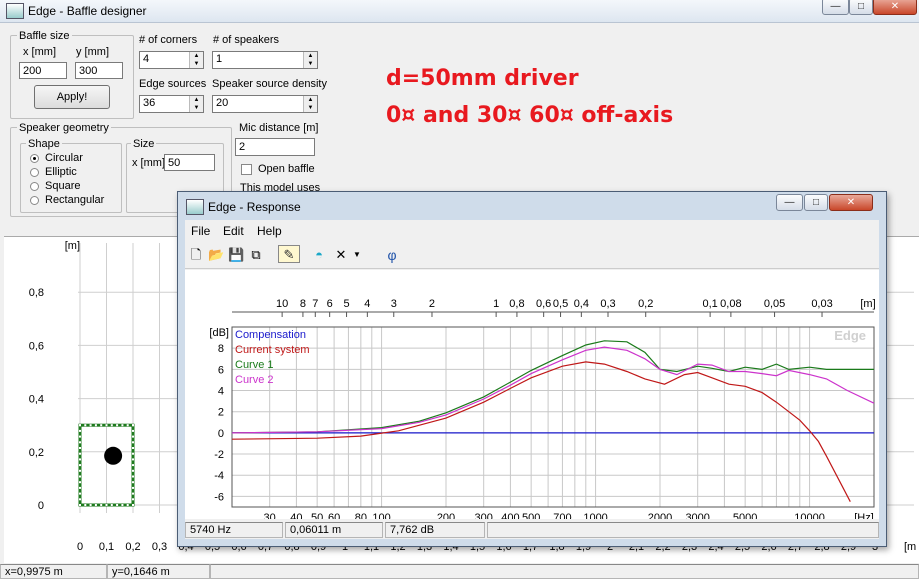 The image size is (919, 579). I want to click on speakers-label: # of speakers, so click(246, 40).